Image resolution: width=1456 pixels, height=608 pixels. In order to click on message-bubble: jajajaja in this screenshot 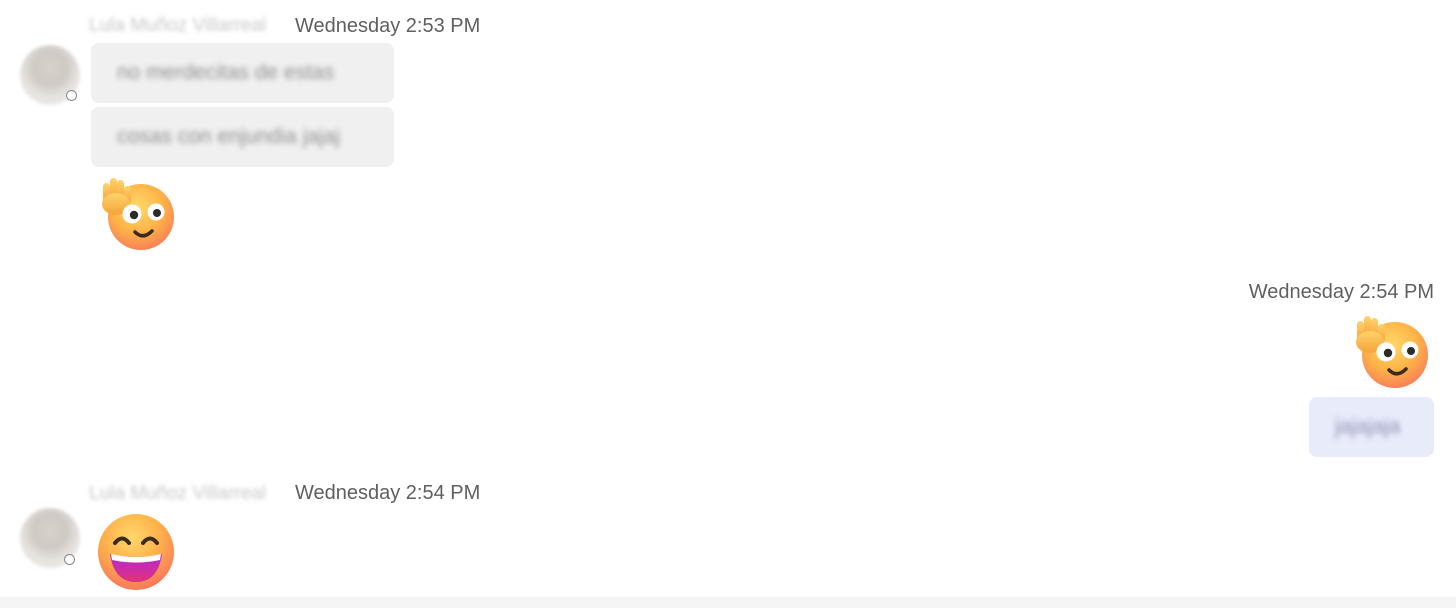, I will do `click(1371, 427)`.